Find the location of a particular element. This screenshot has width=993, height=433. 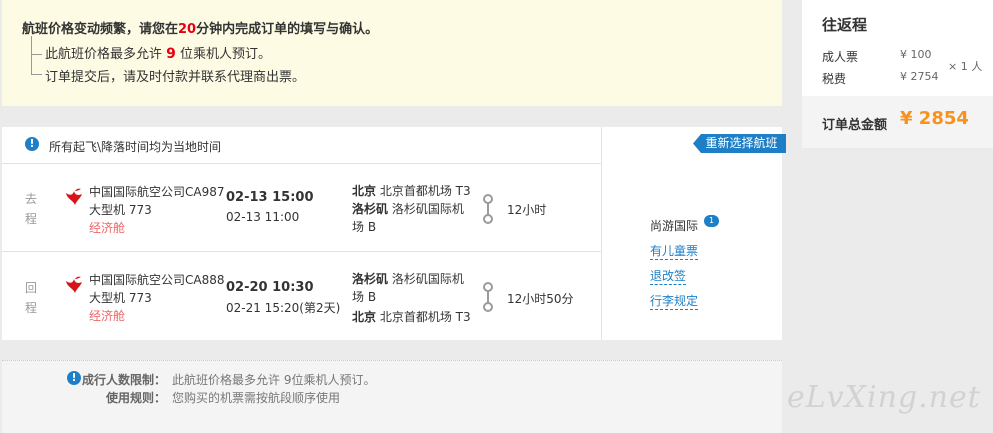

passenger-multiplier: × 1 人 is located at coordinates (965, 66).